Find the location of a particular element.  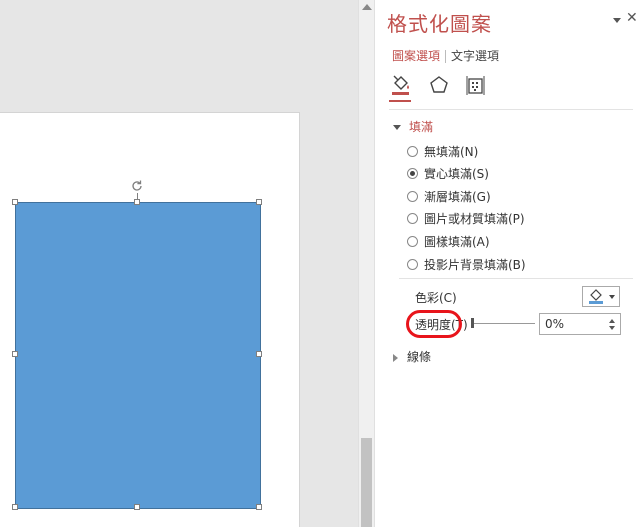

transparency-slider-track is located at coordinates (504, 323).